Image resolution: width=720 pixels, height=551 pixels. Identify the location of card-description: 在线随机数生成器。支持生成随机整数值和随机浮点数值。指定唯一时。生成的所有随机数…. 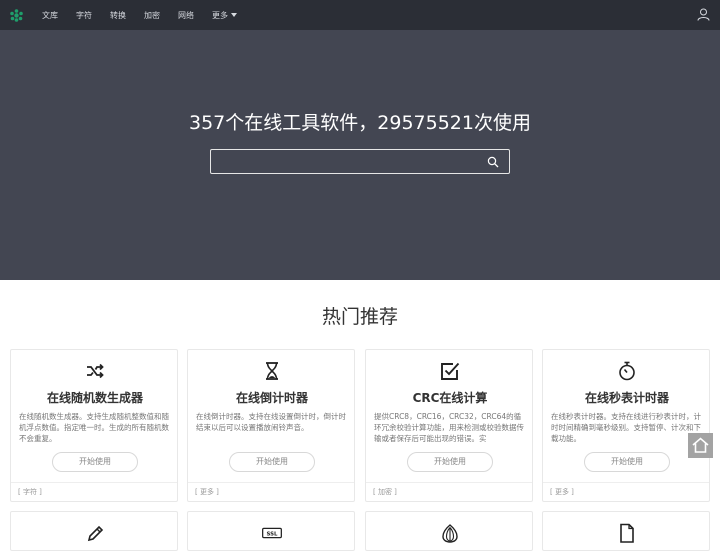
(94, 427).